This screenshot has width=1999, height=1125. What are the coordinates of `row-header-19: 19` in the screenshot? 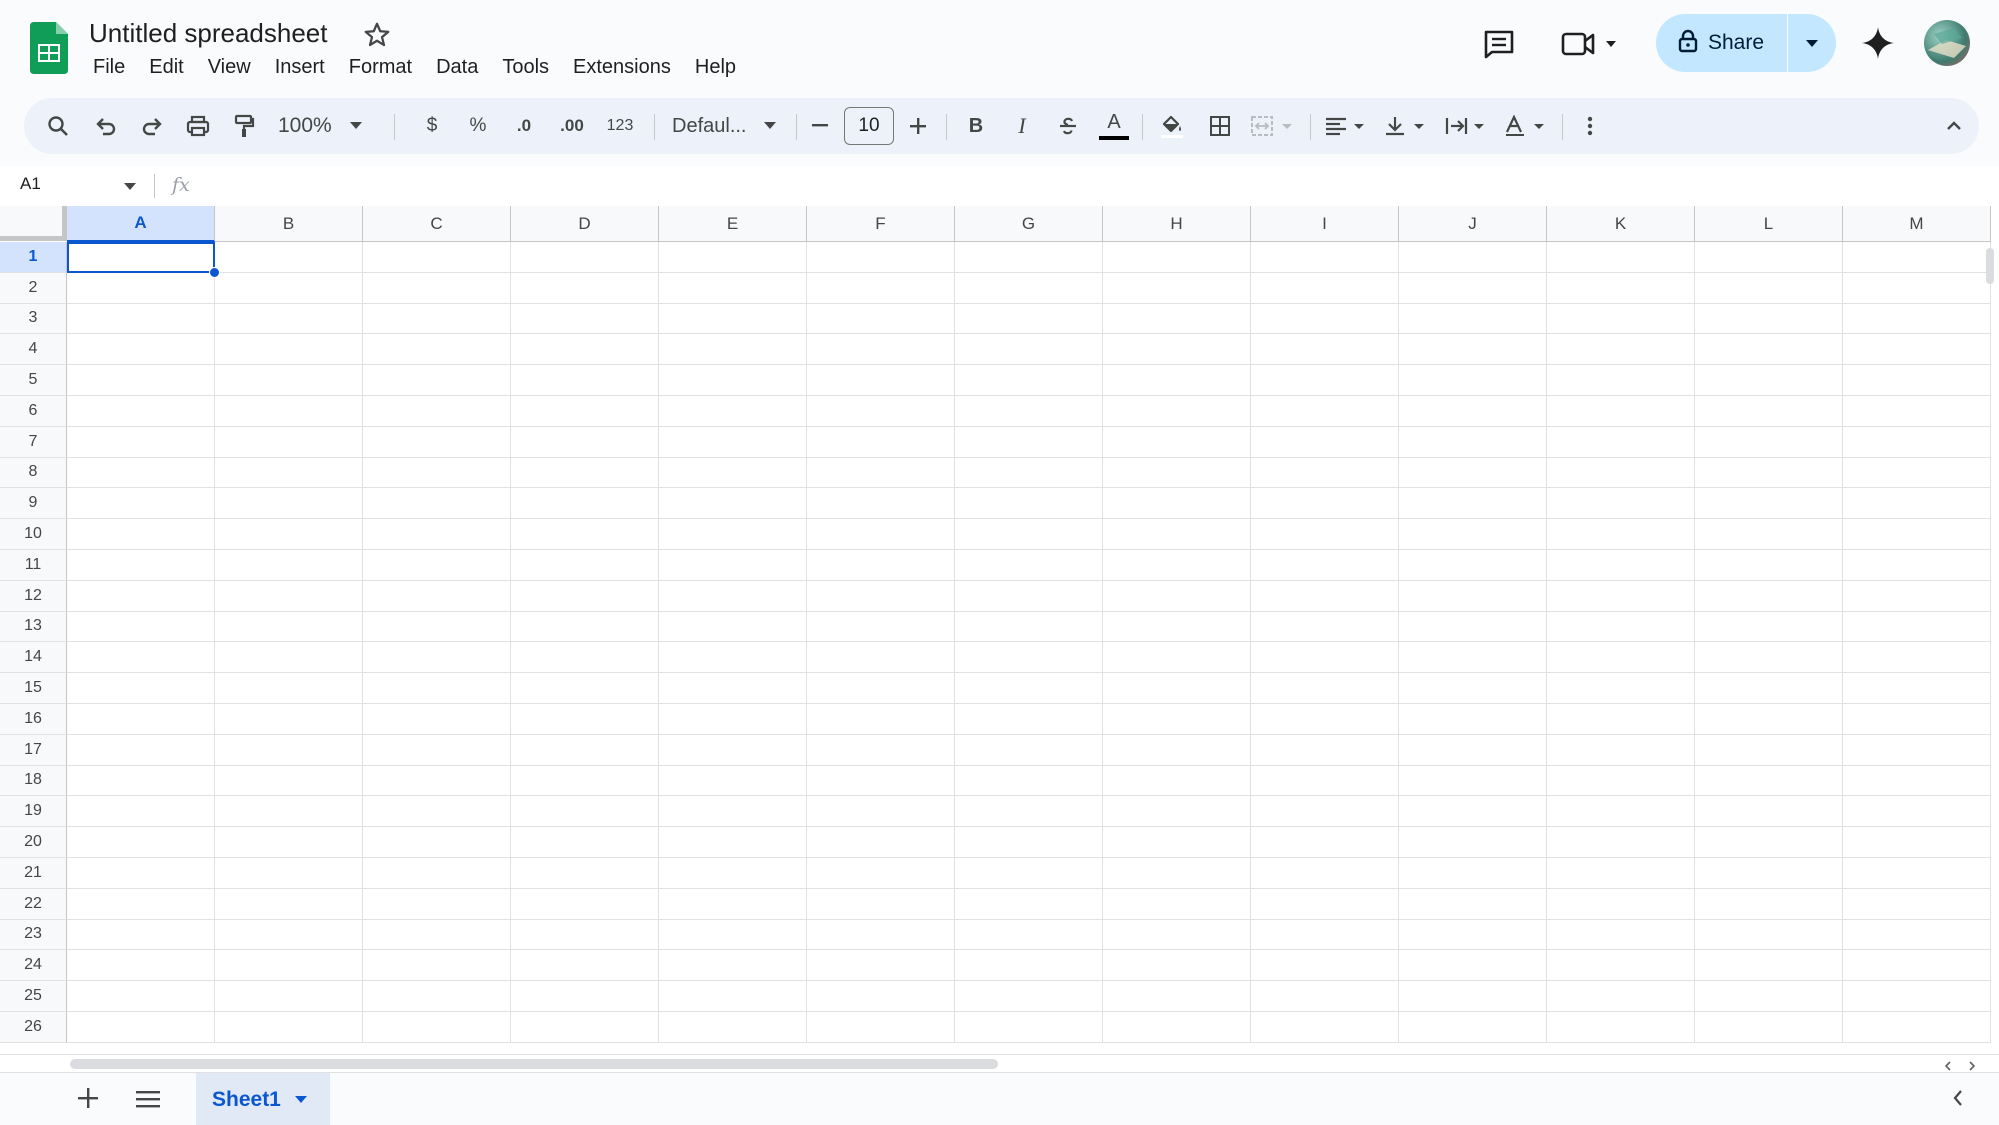 It's located at (33, 812).